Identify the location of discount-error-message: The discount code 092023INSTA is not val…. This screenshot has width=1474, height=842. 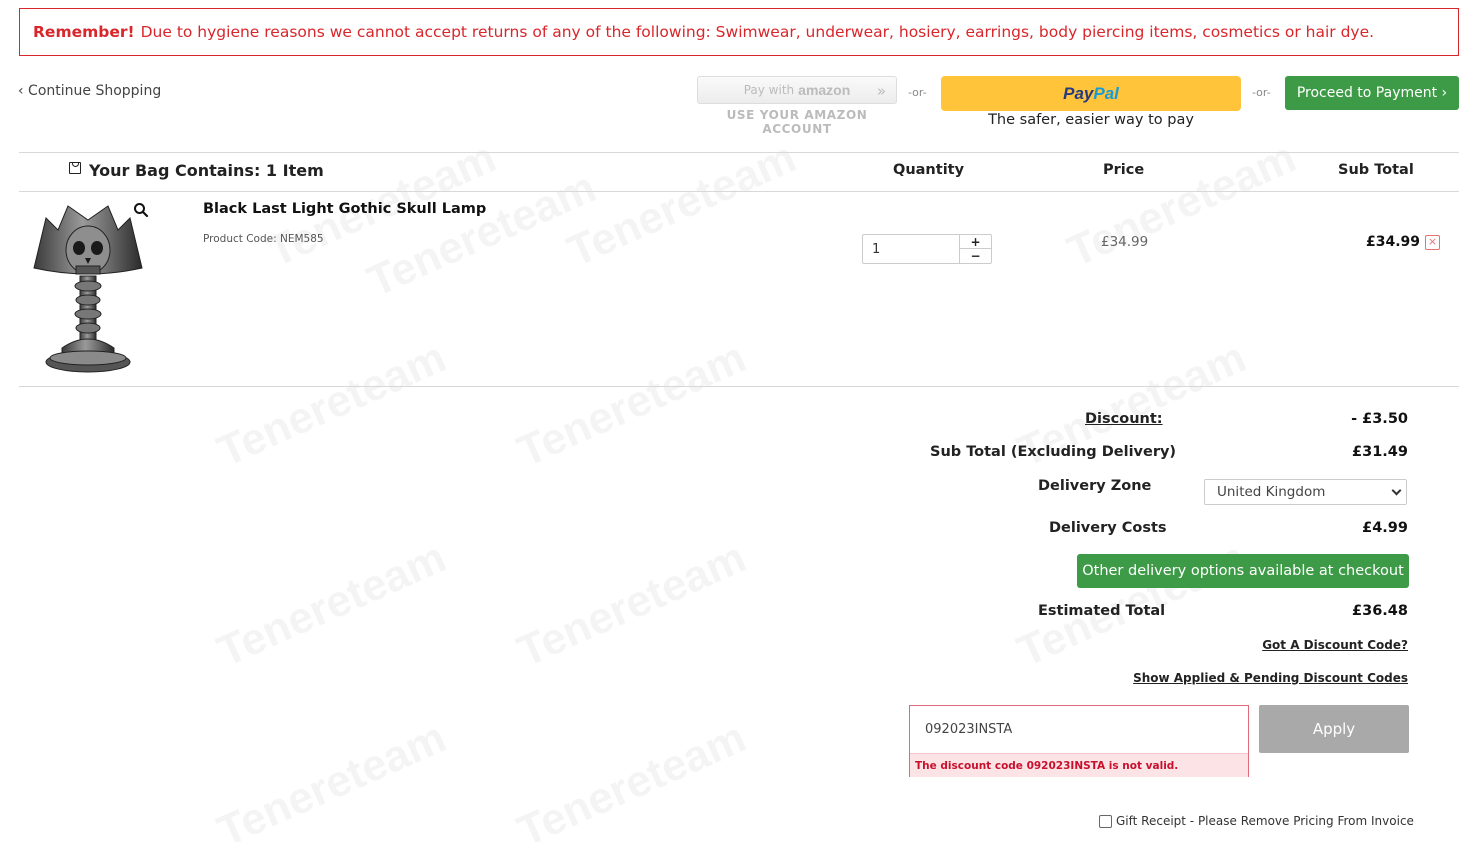
(1079, 765).